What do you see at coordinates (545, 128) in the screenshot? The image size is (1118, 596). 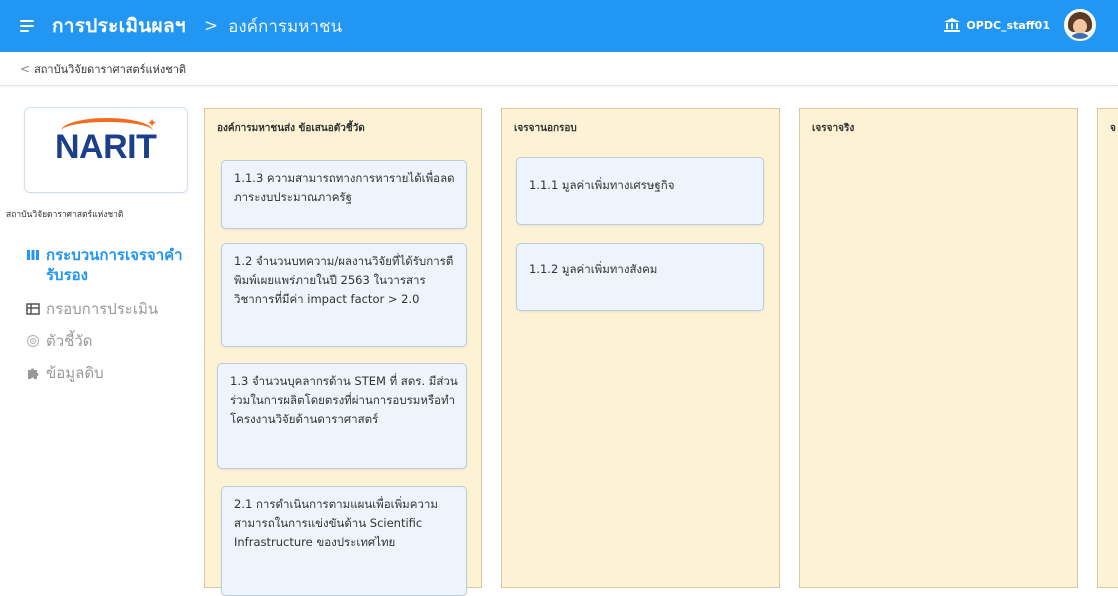 I see `column-title: เจรจานอกรอบ` at bounding box center [545, 128].